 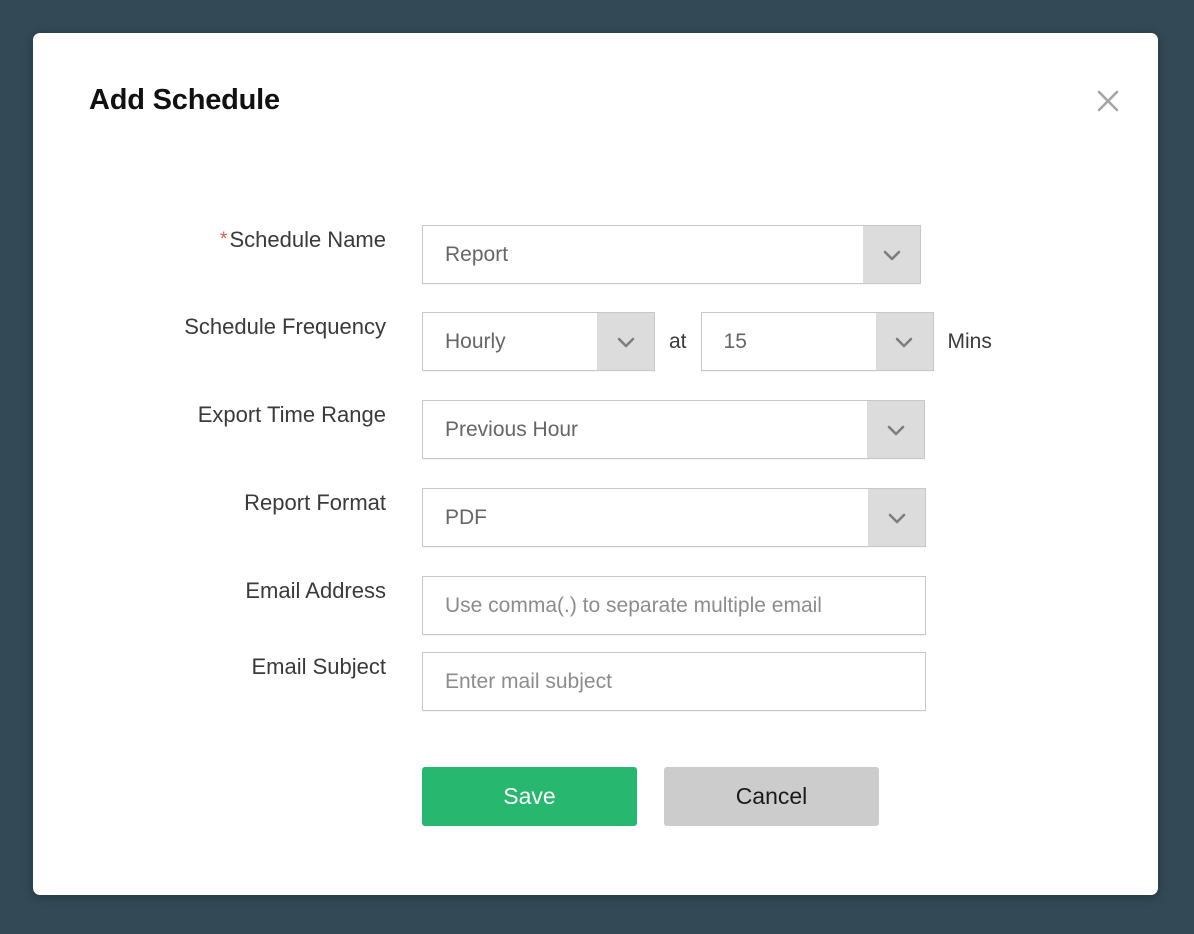 What do you see at coordinates (224, 239) in the screenshot?
I see `required-asterisk: *` at bounding box center [224, 239].